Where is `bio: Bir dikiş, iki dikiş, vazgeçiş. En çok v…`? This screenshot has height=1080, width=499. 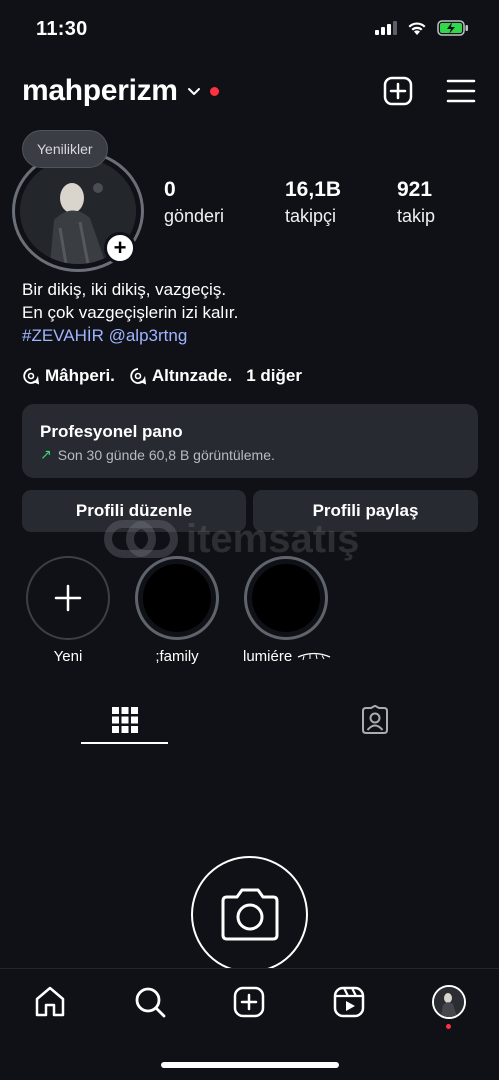 bio: Bir dikiş, iki dikiş, vazgeçiş. En çok v… is located at coordinates (130, 312).